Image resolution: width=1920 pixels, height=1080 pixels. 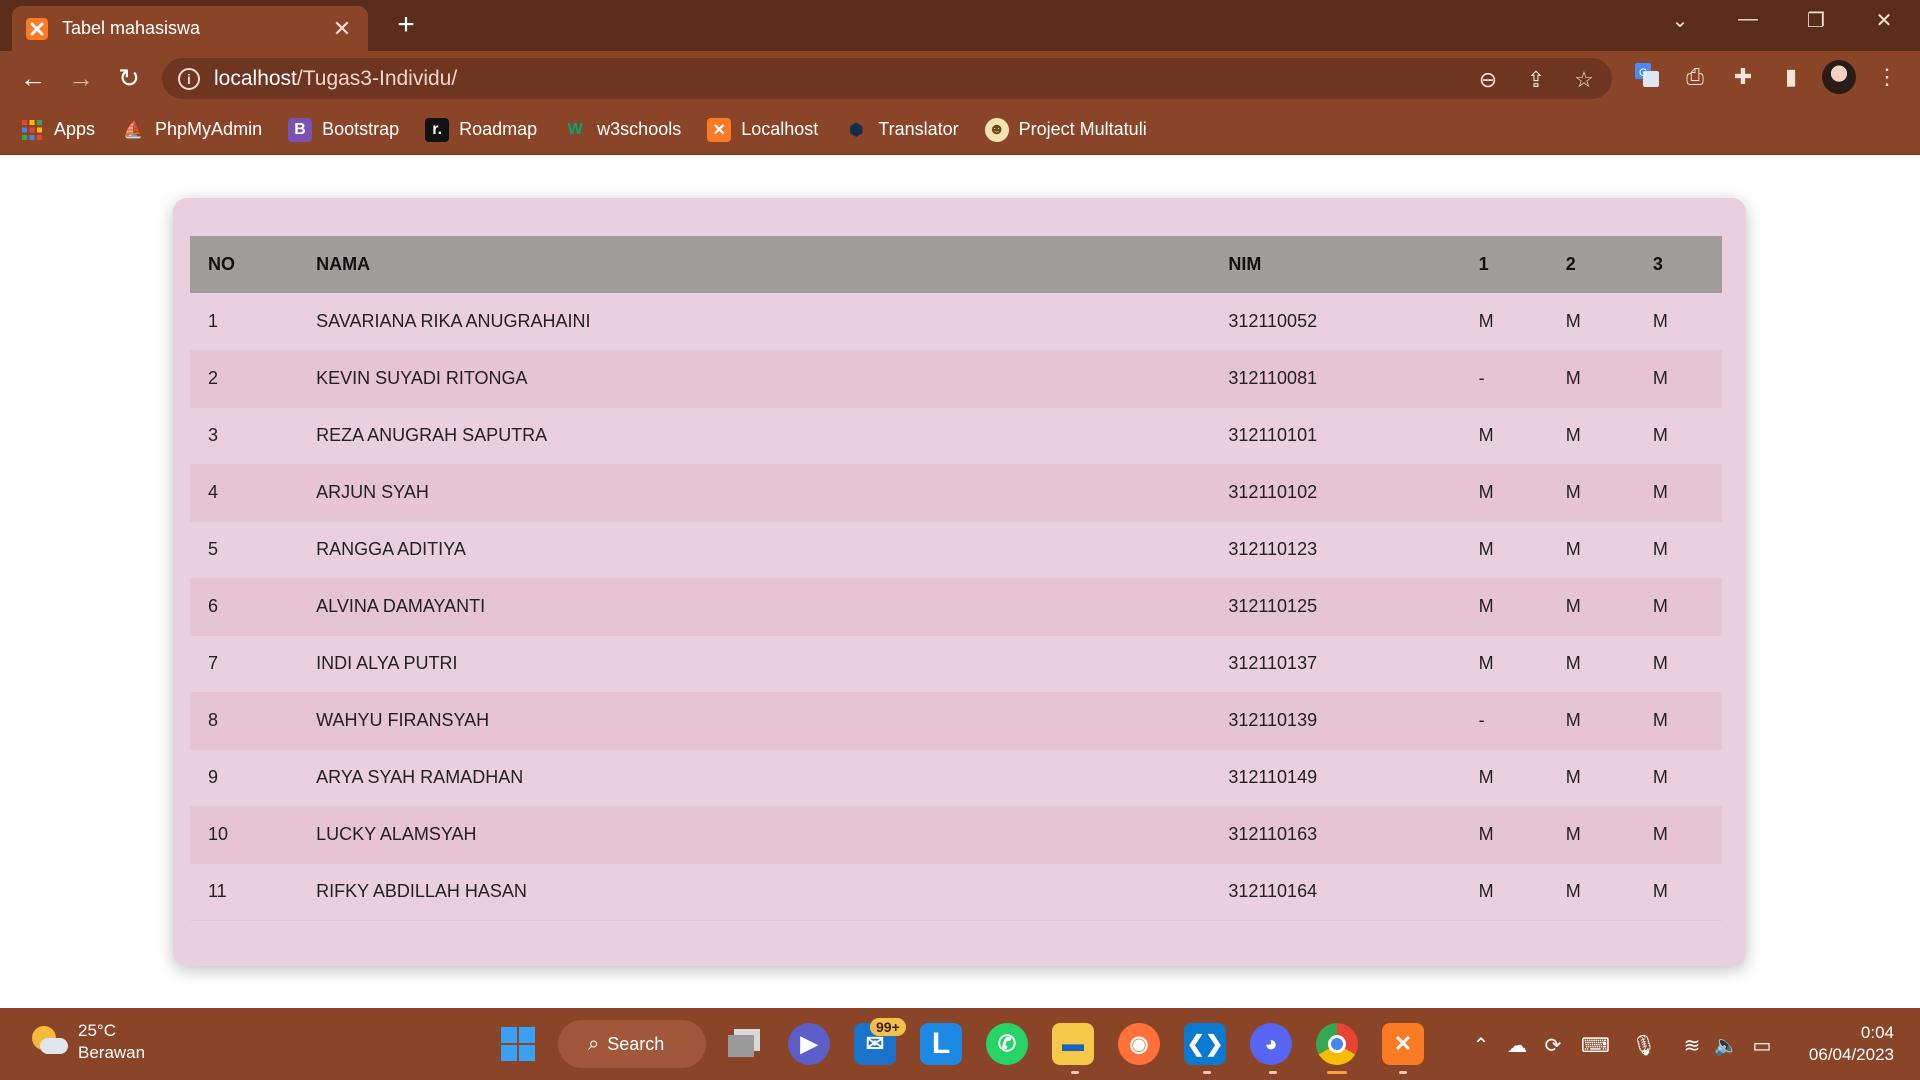 I want to click on cell-no: 1, so click(x=213, y=320).